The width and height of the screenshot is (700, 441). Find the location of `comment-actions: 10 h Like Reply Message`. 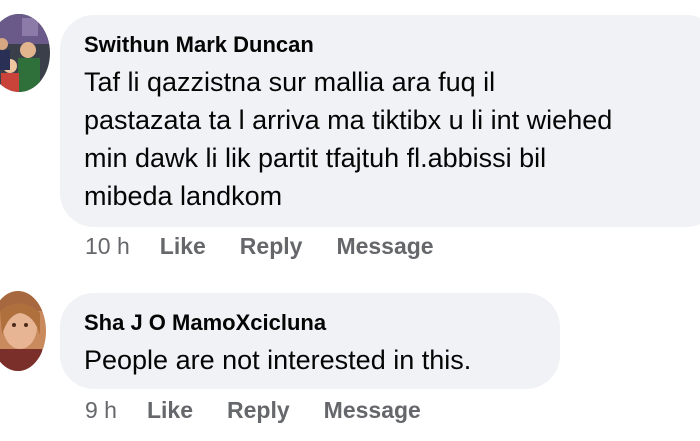

comment-actions: 10 h Like Reply Message is located at coordinates (276, 246).